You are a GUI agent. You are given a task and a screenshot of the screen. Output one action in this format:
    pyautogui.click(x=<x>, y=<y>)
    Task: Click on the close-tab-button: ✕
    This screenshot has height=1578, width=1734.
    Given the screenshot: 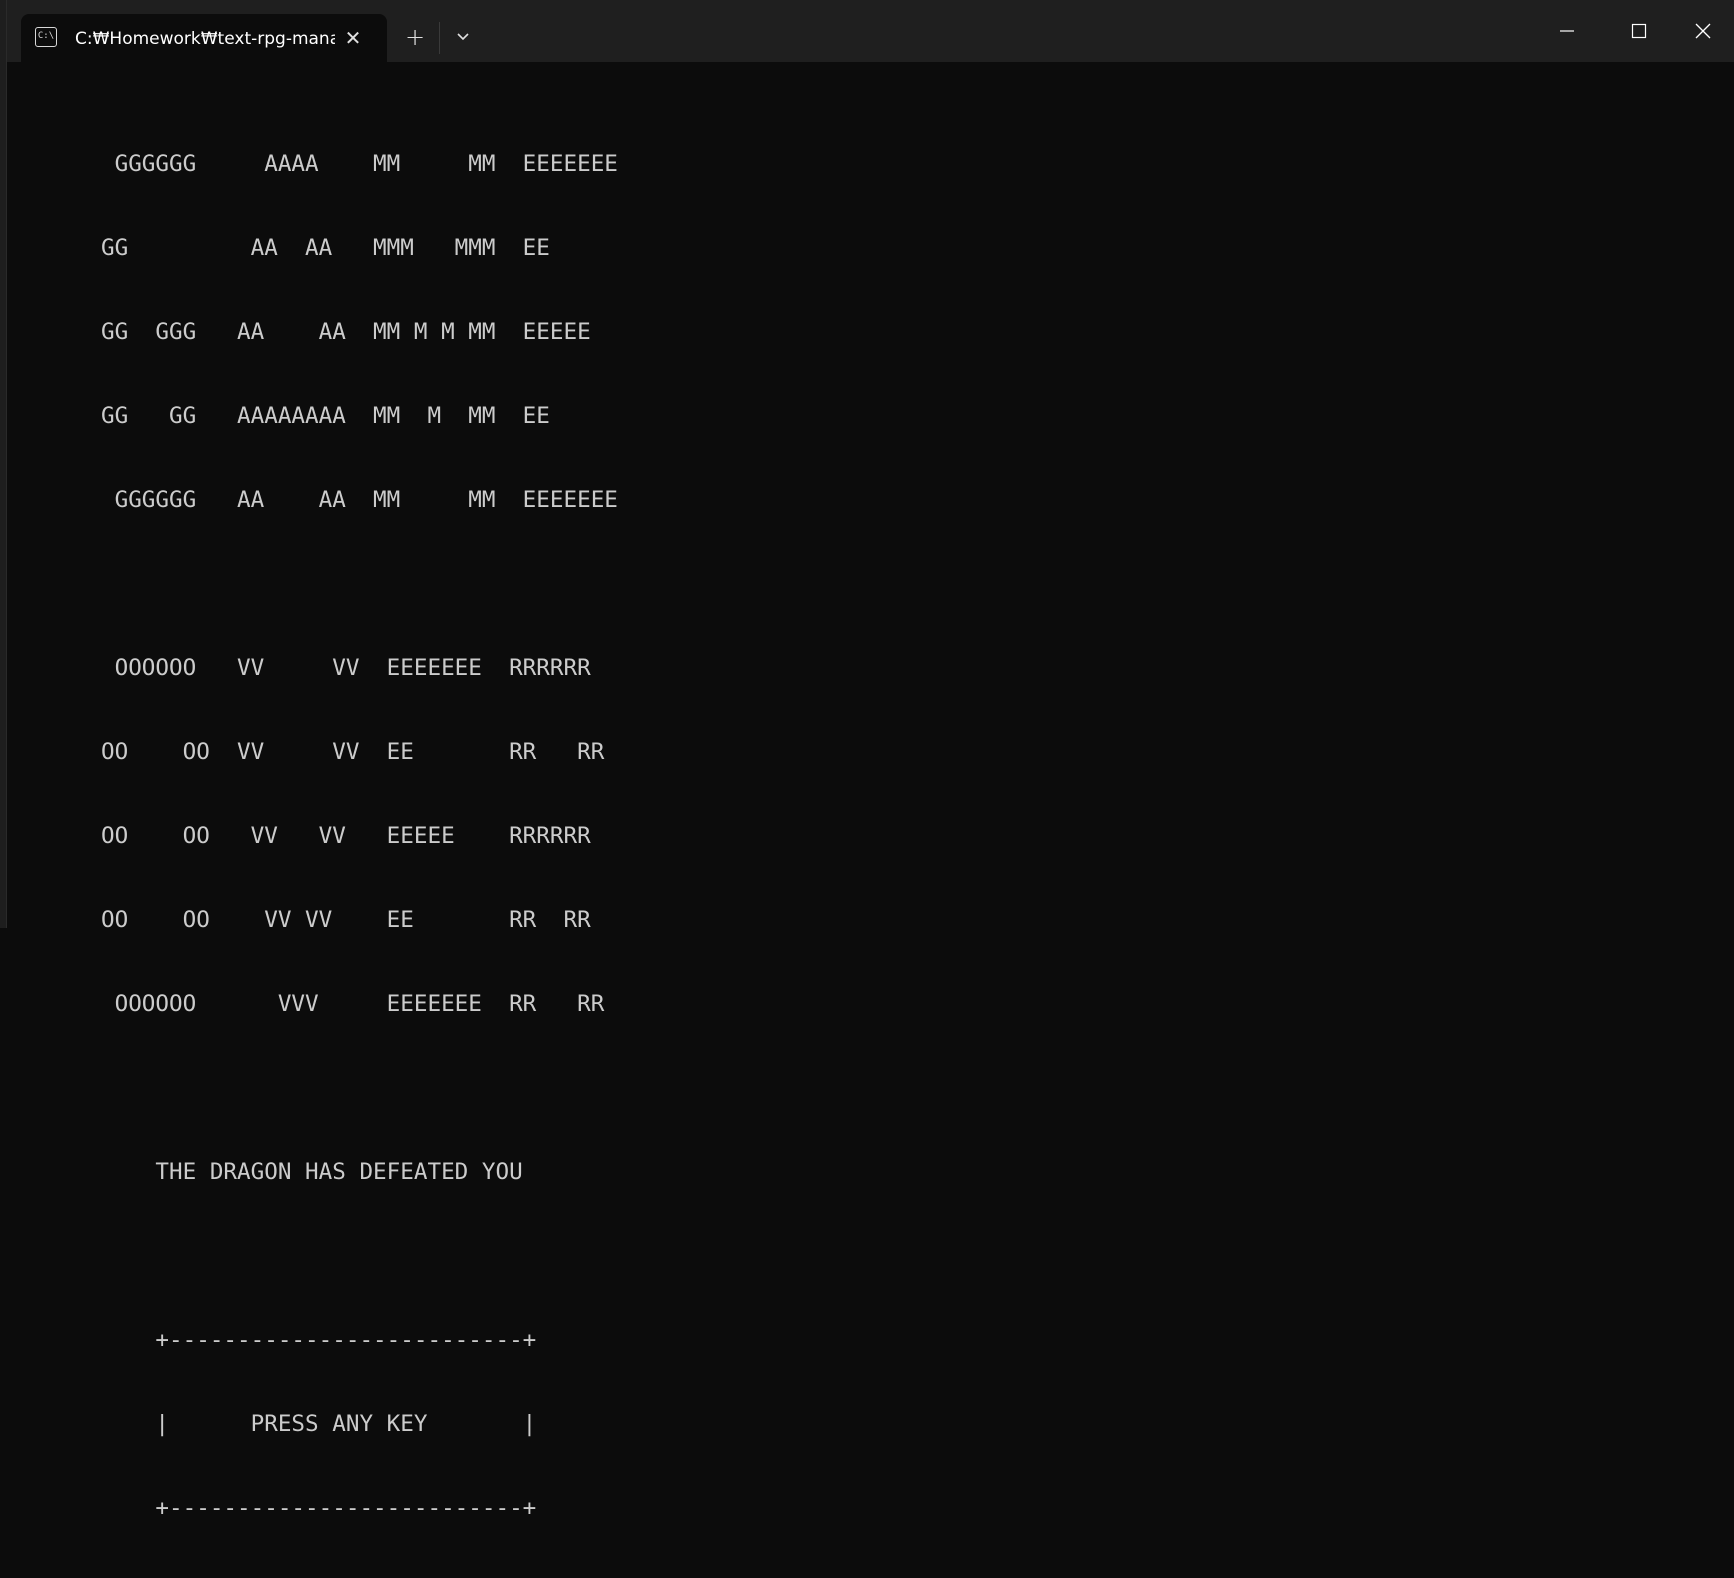 What is the action you would take?
    pyautogui.click(x=353, y=38)
    